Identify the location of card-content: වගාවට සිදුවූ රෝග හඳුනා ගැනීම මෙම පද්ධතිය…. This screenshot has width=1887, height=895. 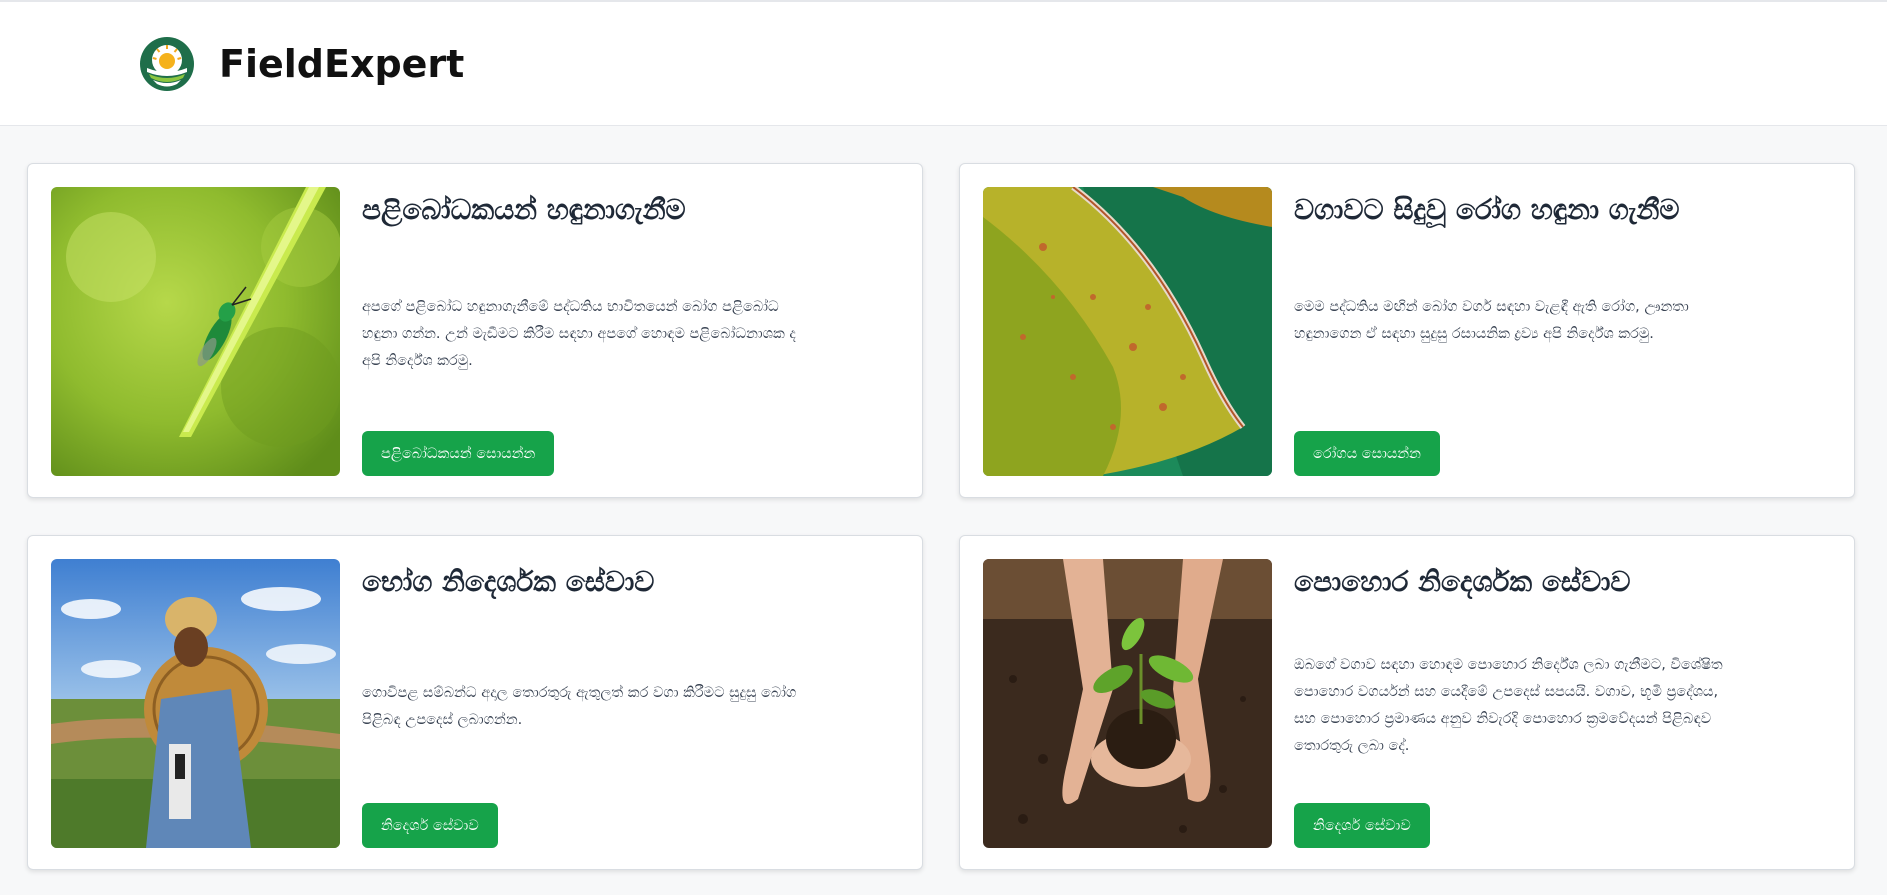
(1562, 331).